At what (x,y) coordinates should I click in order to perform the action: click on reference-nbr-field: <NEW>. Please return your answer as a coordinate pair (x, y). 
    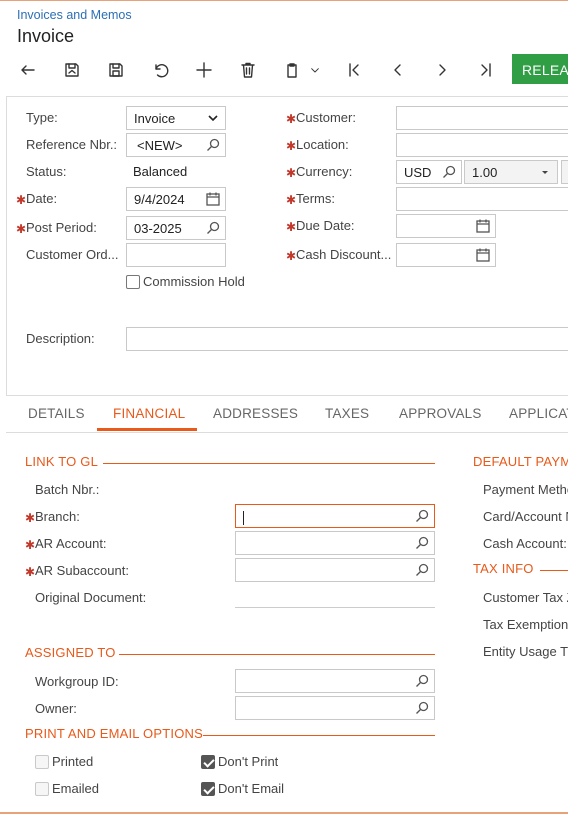
    Looking at the image, I should click on (176, 145).